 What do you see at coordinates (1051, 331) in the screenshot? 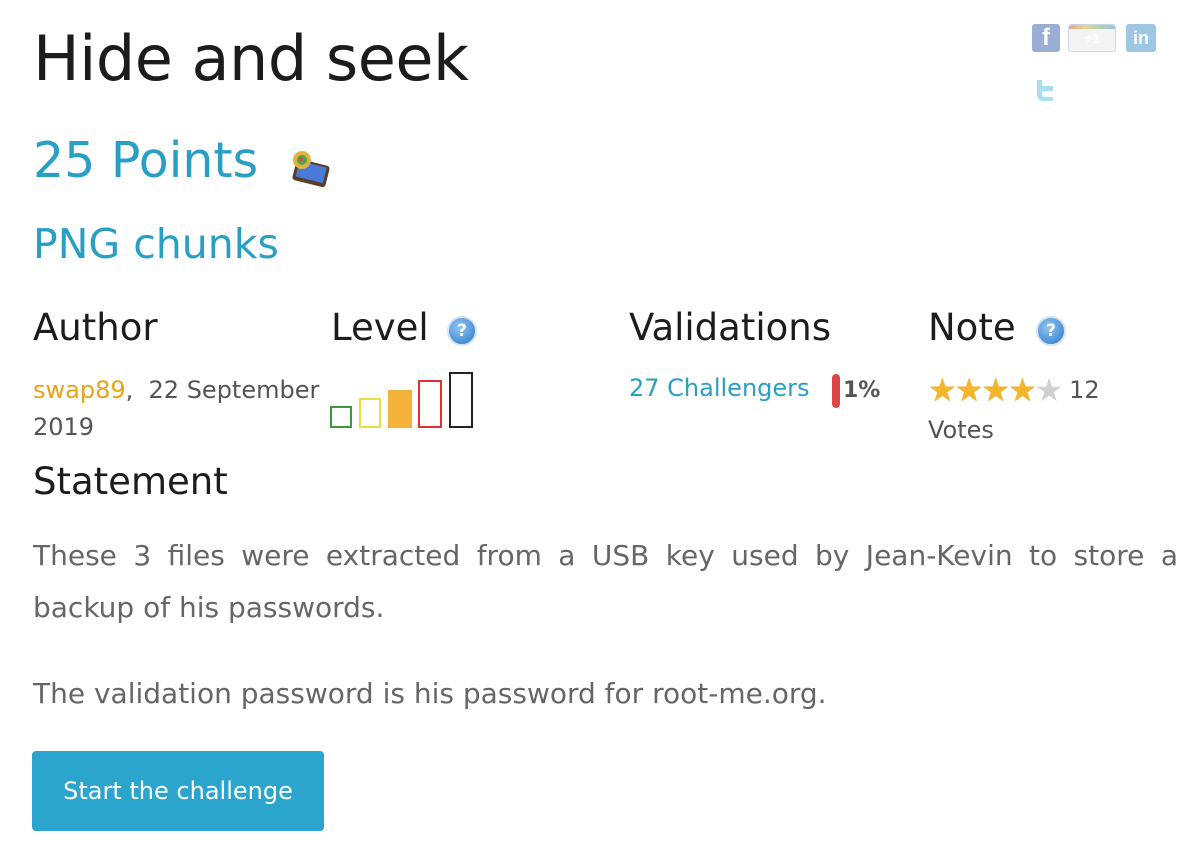
I see `note-help-icon: ?` at bounding box center [1051, 331].